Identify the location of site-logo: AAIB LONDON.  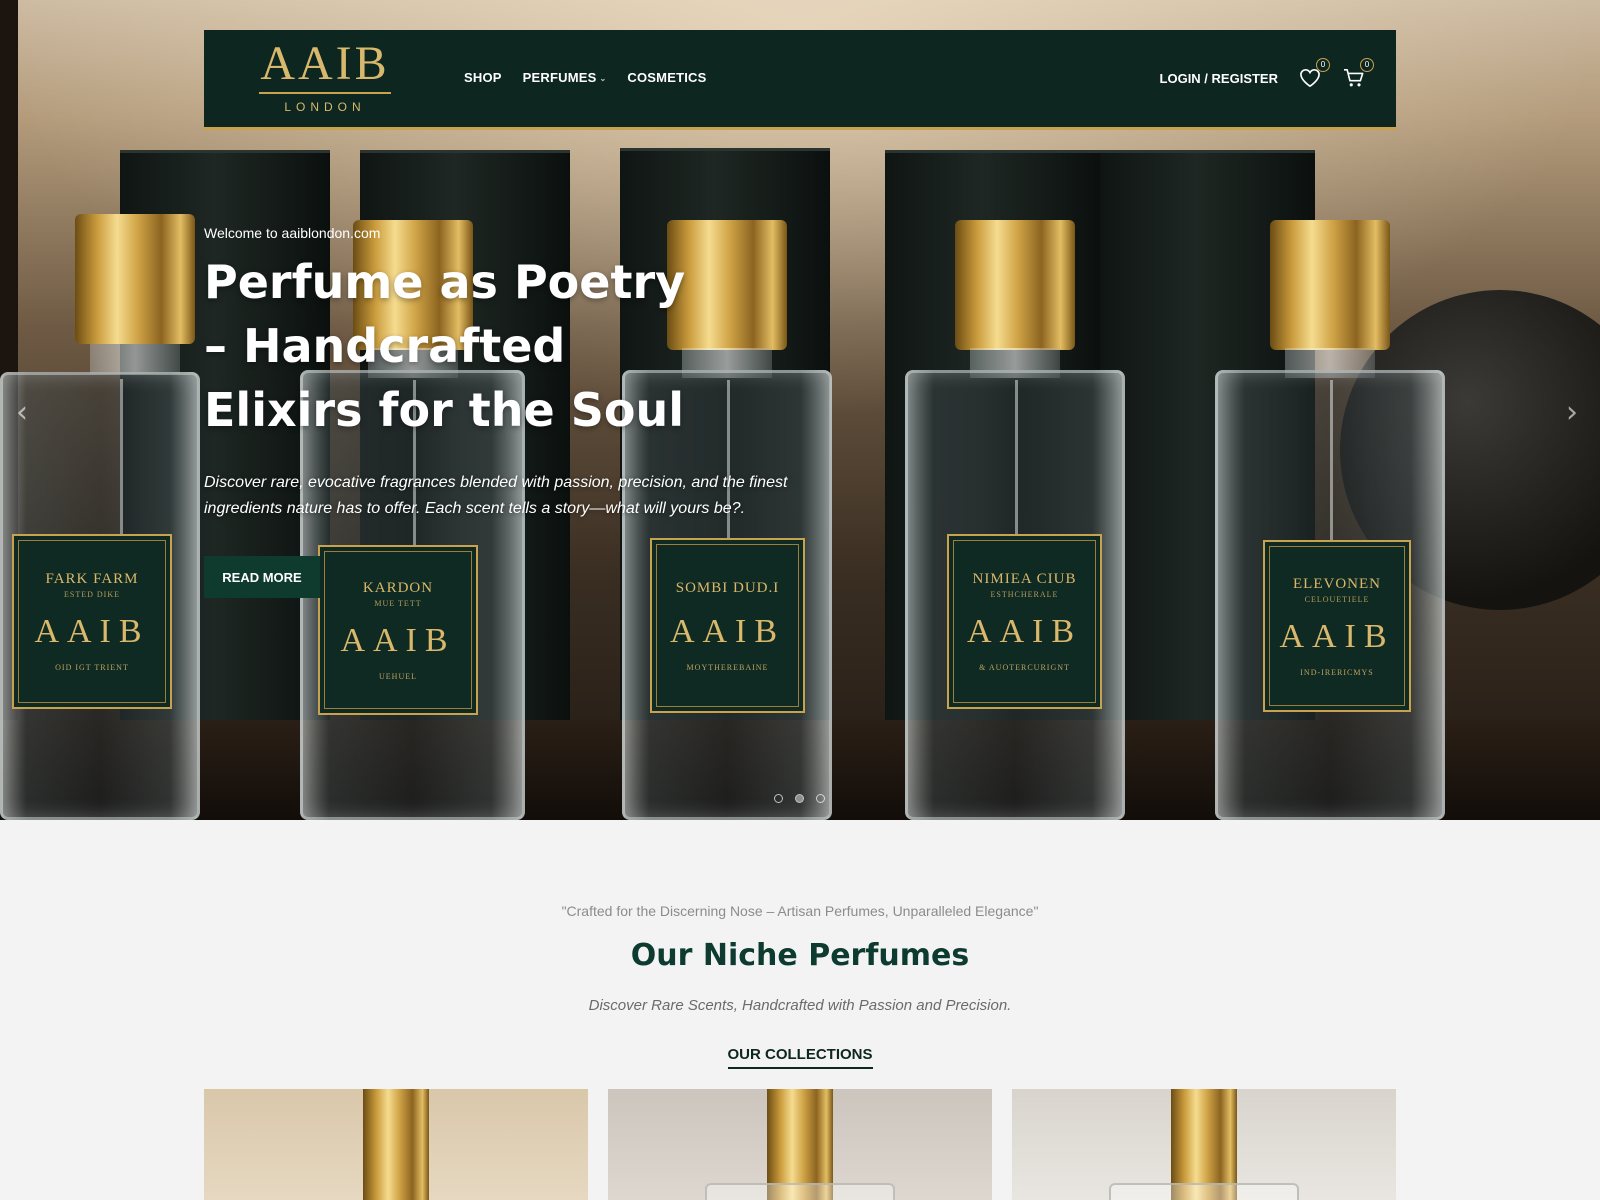
(325, 76).